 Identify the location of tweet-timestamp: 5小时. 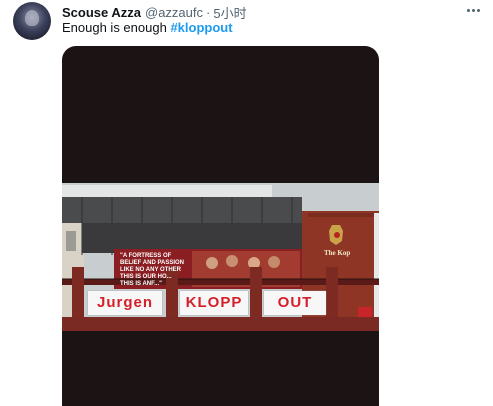
(229, 12).